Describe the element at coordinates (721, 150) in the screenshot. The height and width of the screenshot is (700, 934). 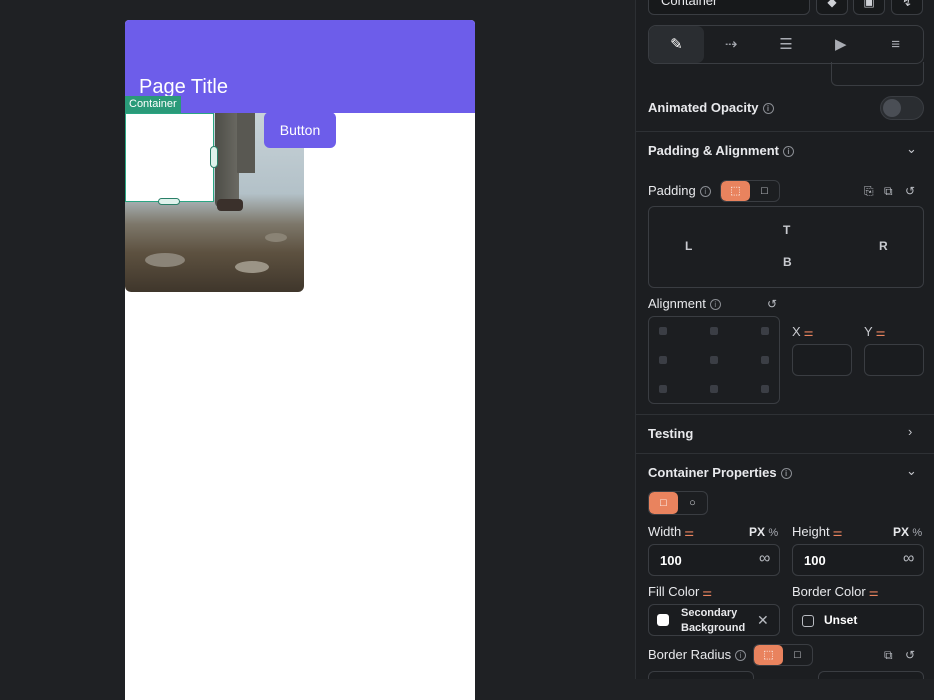
I see `padding-alignment-header: Padding & Alignment i` at that location.